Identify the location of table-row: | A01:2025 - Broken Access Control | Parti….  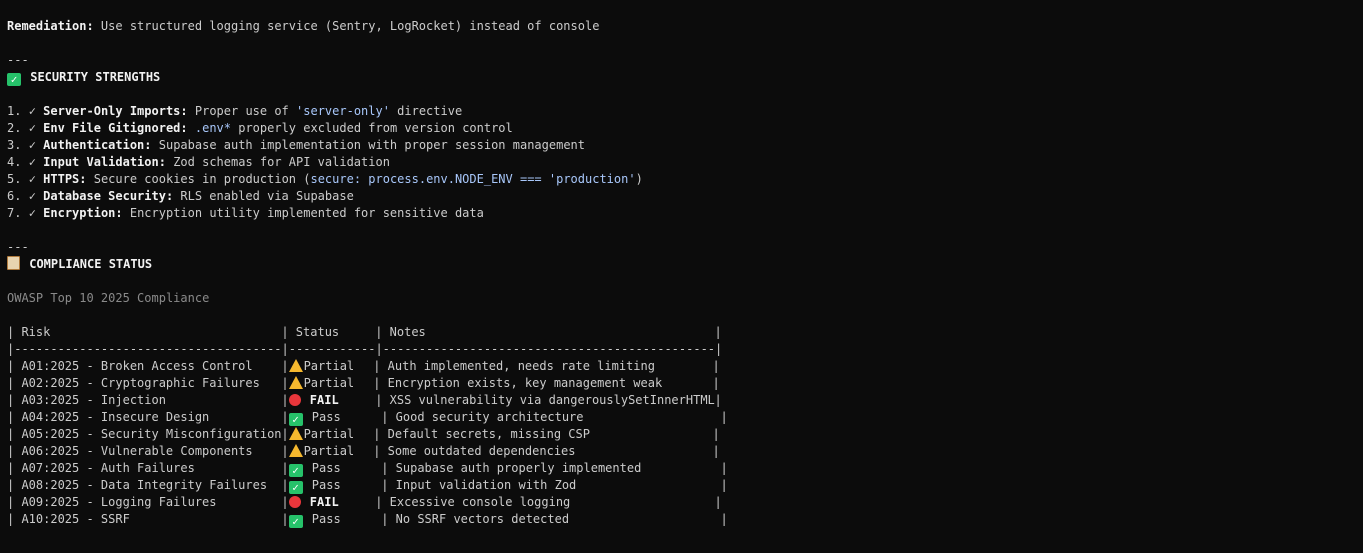
(380, 366).